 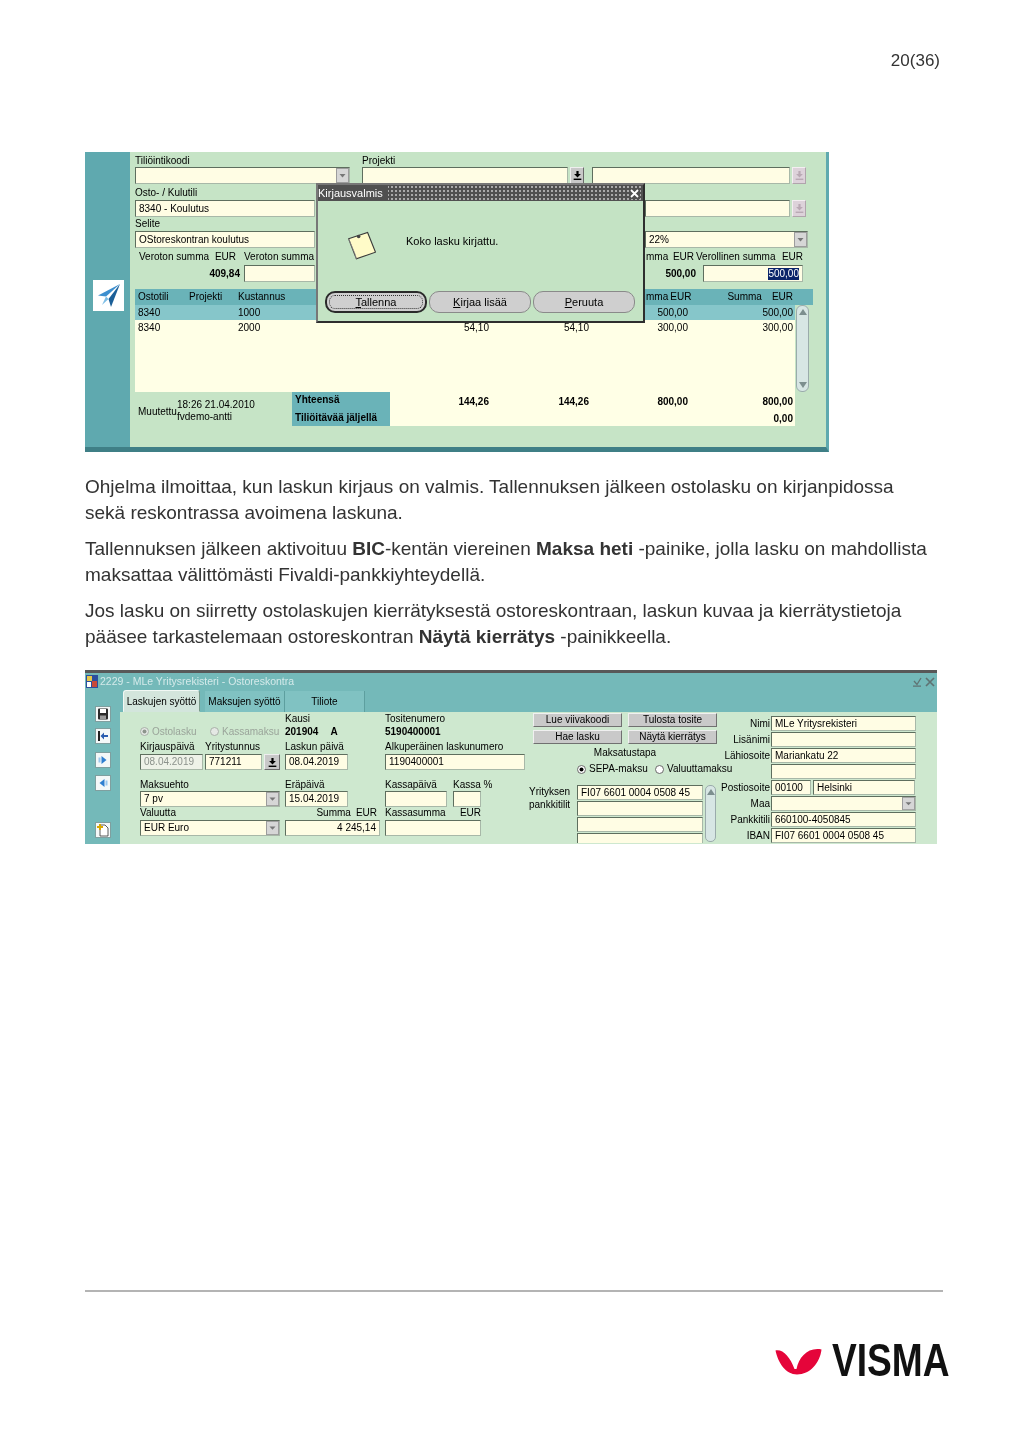 What do you see at coordinates (297, 719) in the screenshot?
I see `field-label: Kausi` at bounding box center [297, 719].